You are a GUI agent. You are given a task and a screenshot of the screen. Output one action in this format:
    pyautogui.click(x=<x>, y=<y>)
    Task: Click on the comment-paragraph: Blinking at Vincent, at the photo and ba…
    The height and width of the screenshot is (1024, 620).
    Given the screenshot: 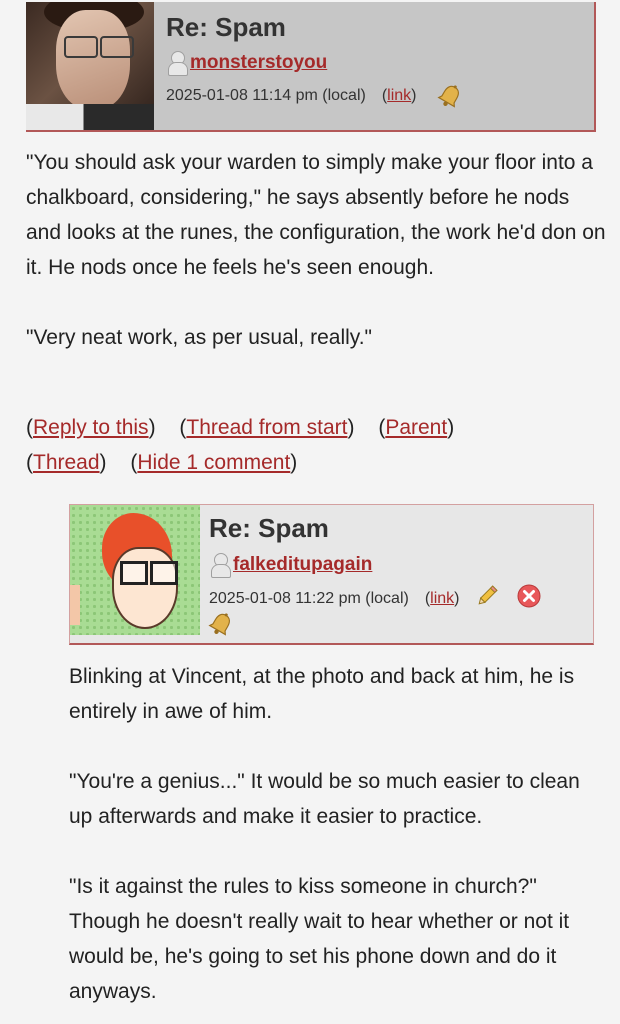 What is the action you would take?
    pyautogui.click(x=322, y=694)
    